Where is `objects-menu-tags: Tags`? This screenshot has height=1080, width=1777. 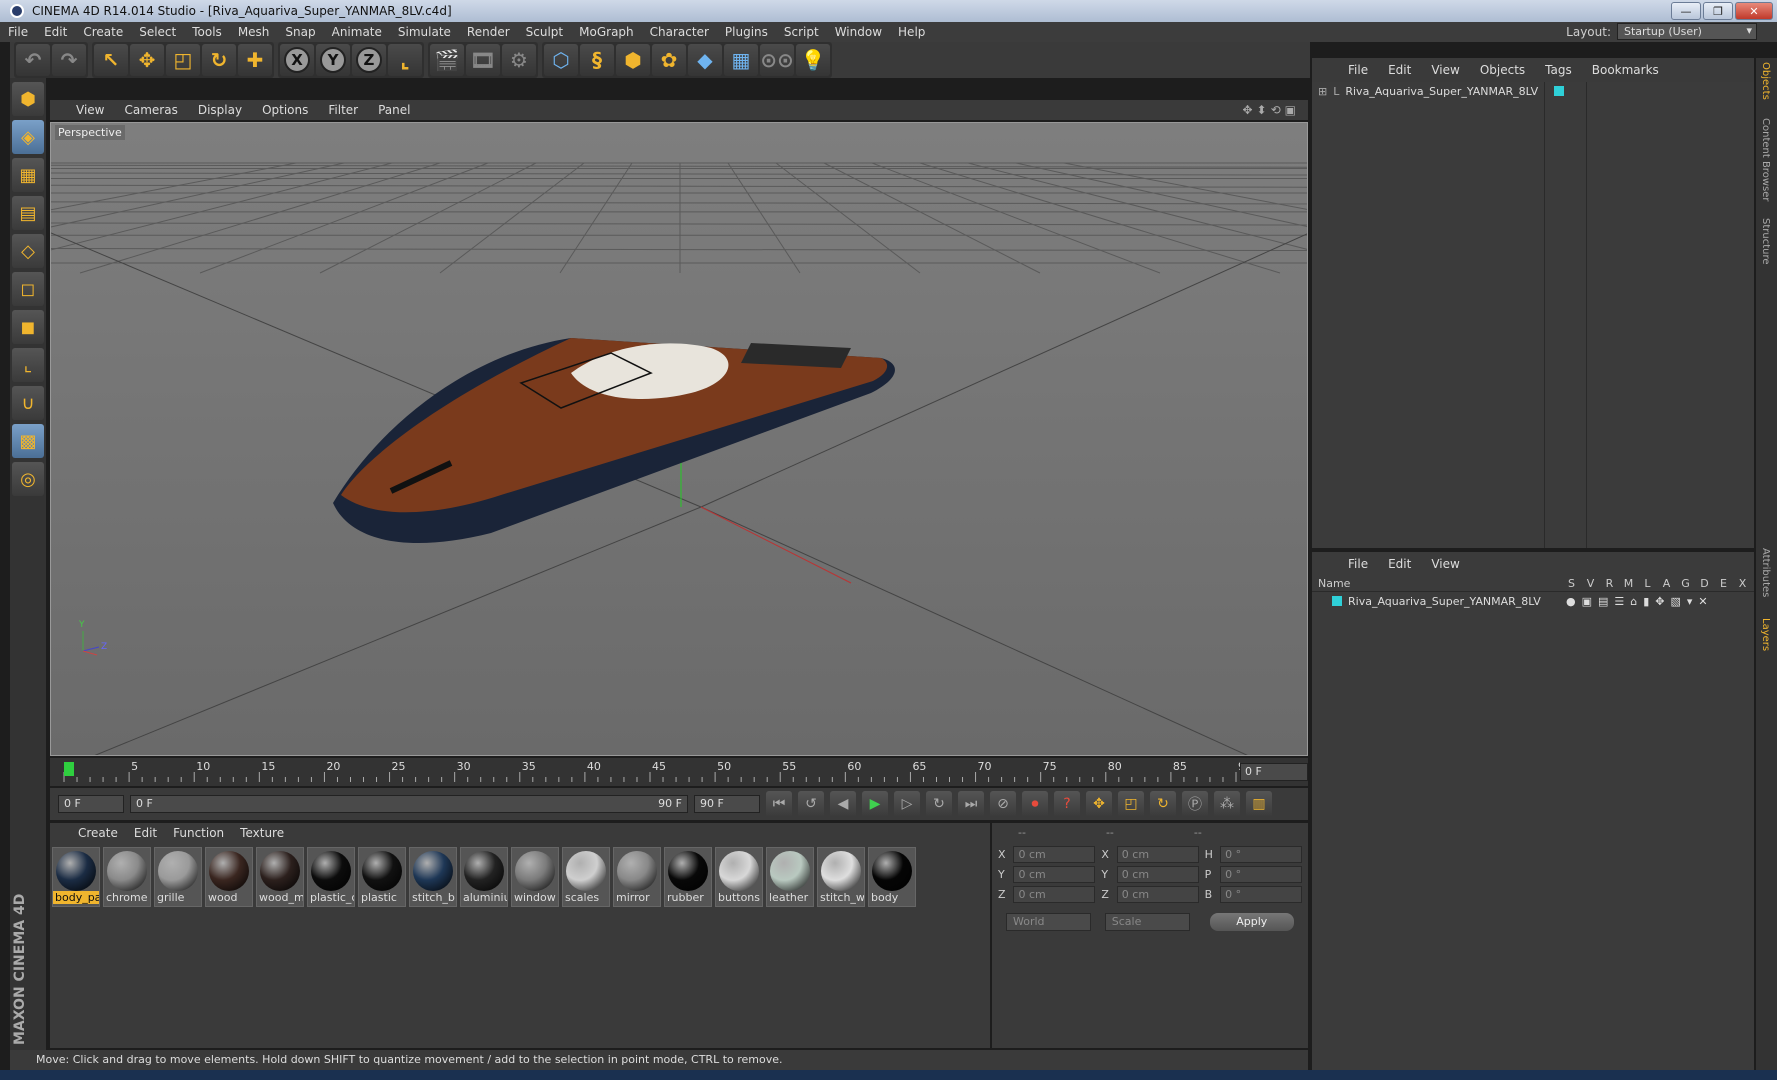 objects-menu-tags: Tags is located at coordinates (1558, 70).